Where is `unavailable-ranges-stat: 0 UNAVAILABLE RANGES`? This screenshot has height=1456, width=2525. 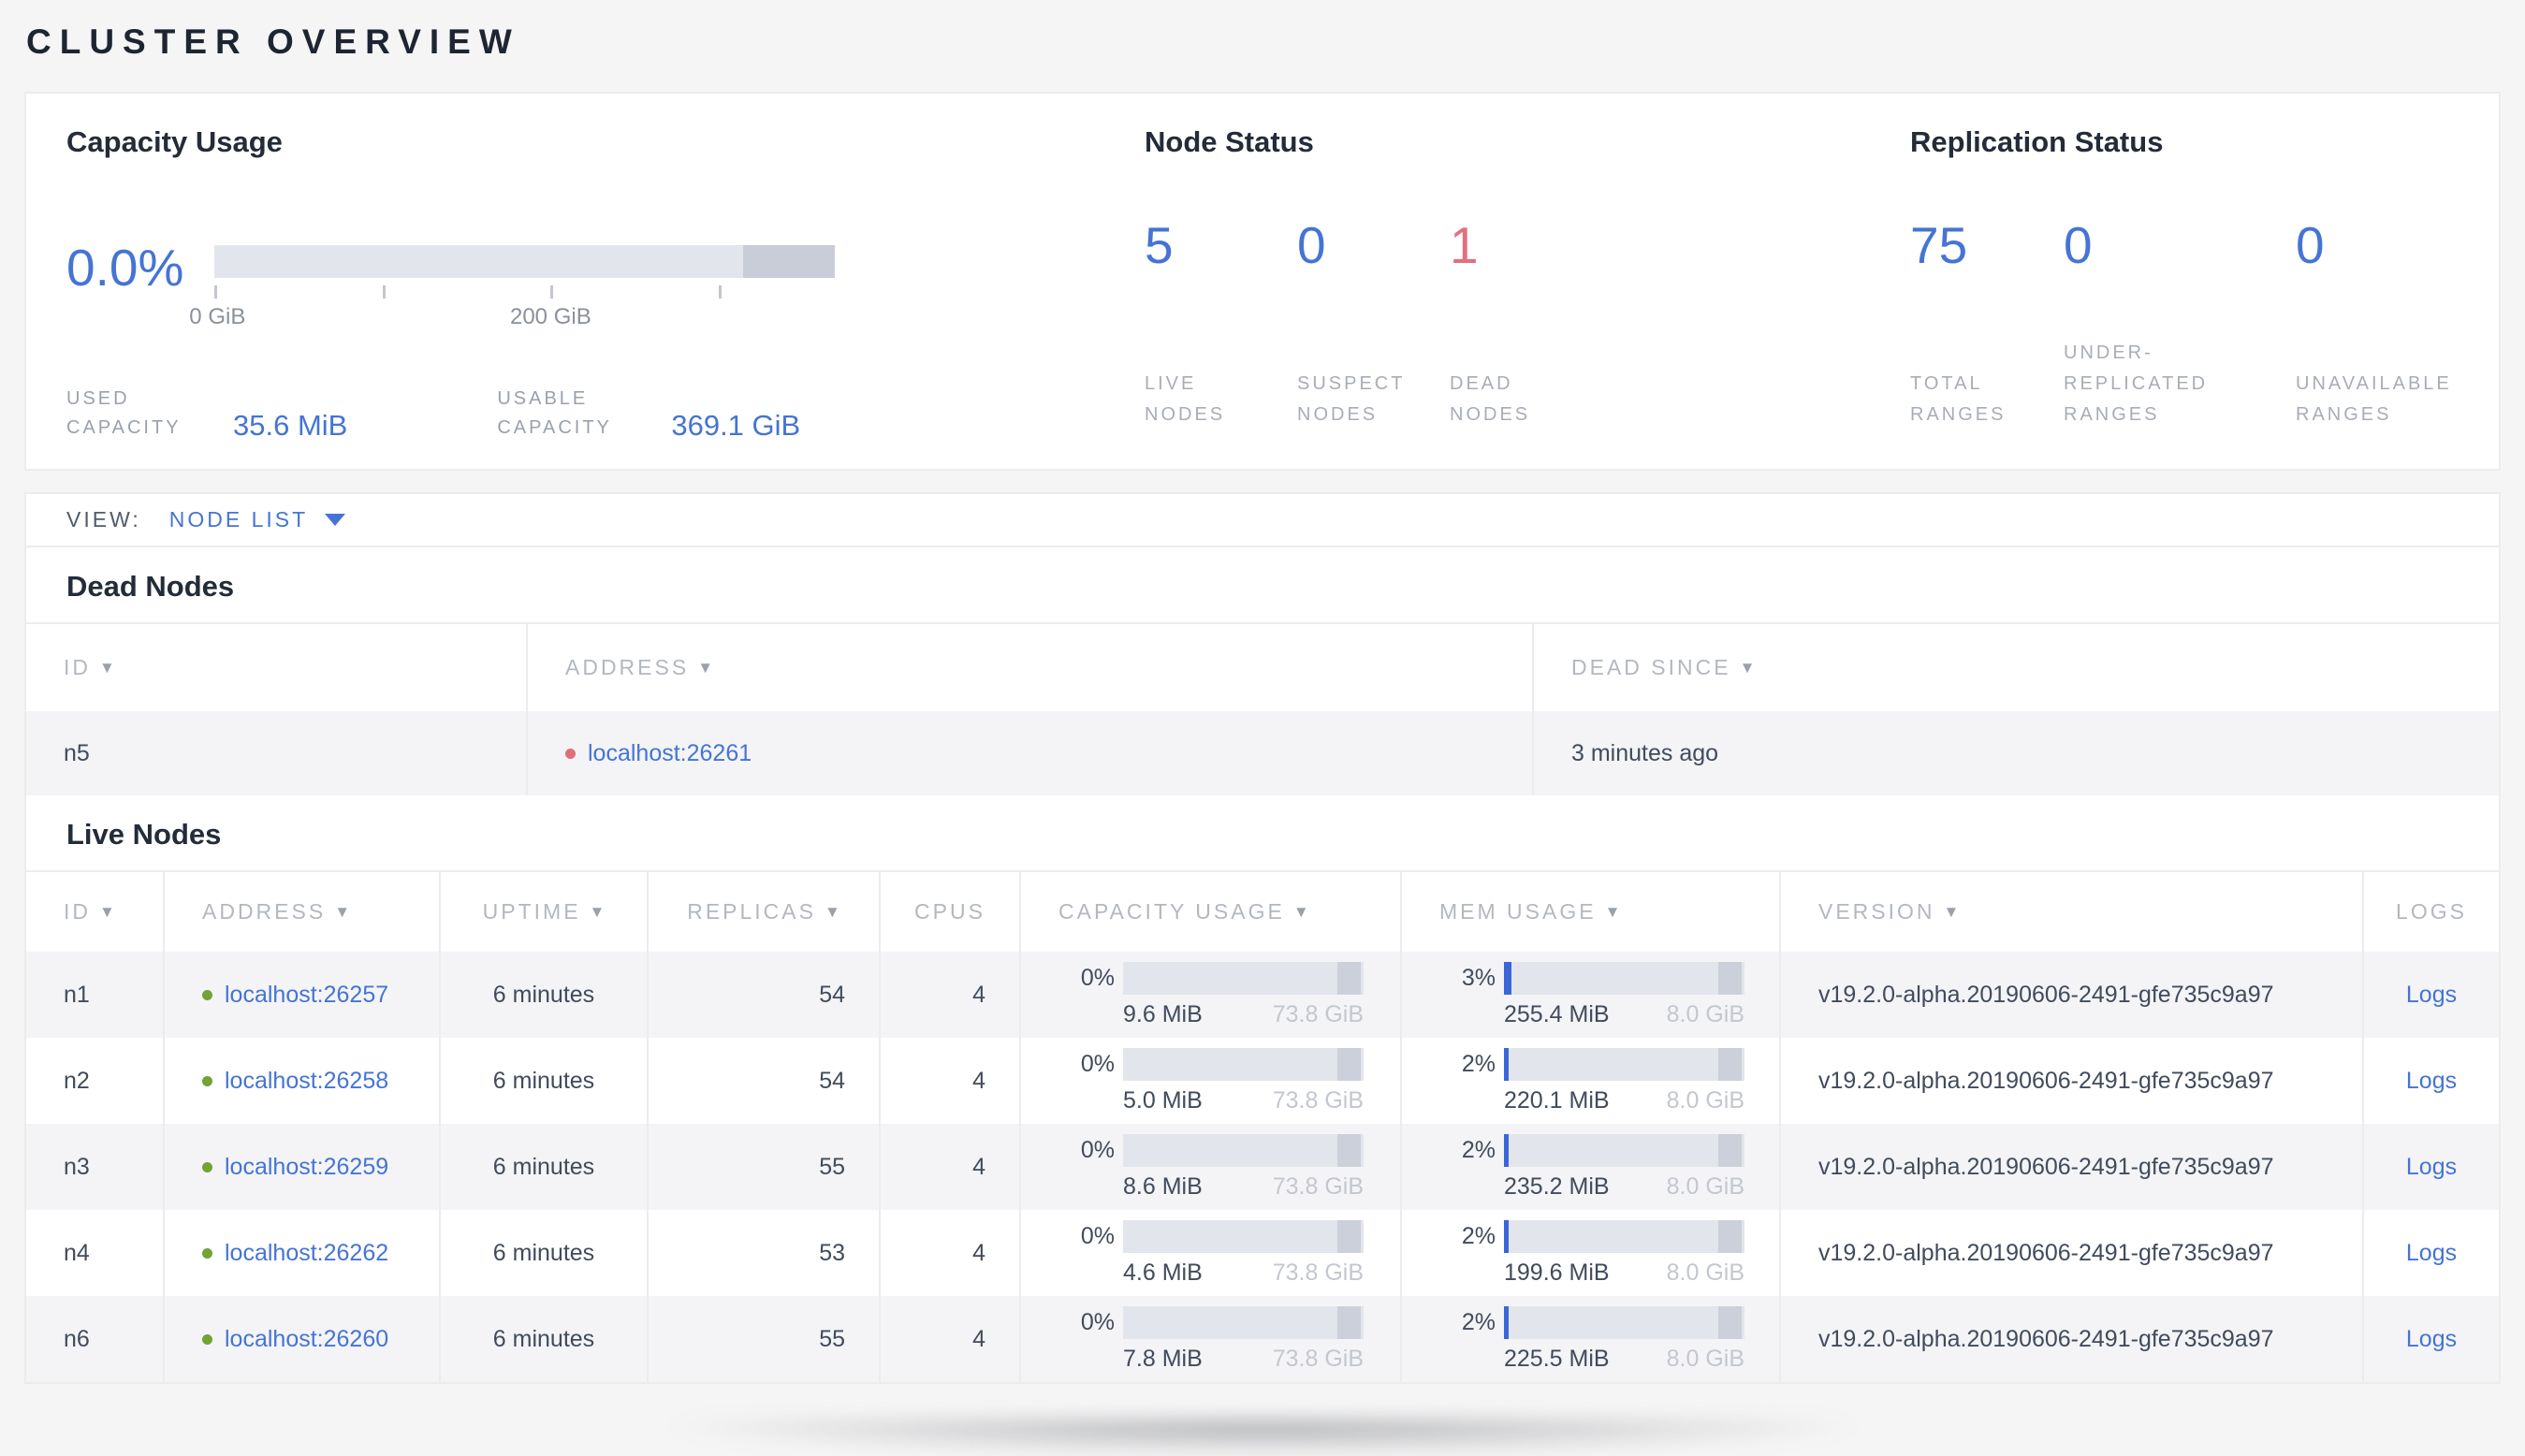
unavailable-ranges-stat: 0 UNAVAILABLE RANGES is located at coordinates (2387, 322).